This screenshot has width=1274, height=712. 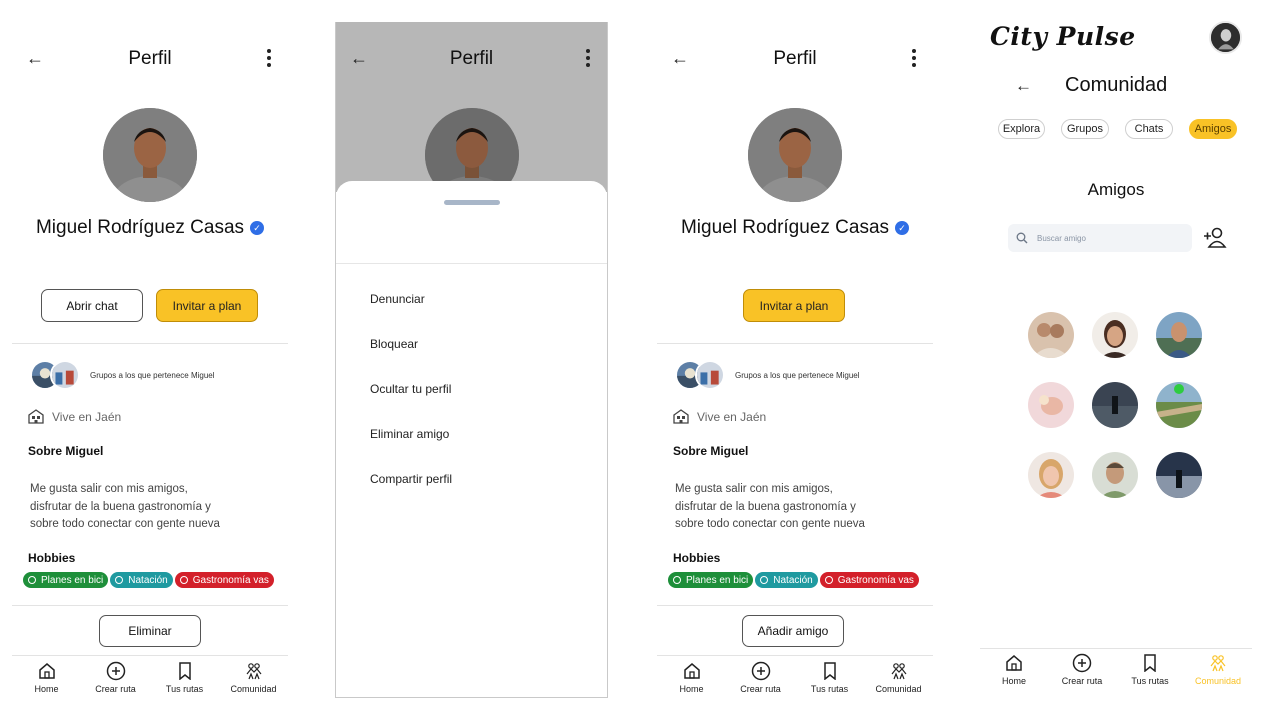 What do you see at coordinates (471, 202) in the screenshot?
I see `sheet-handle` at bounding box center [471, 202].